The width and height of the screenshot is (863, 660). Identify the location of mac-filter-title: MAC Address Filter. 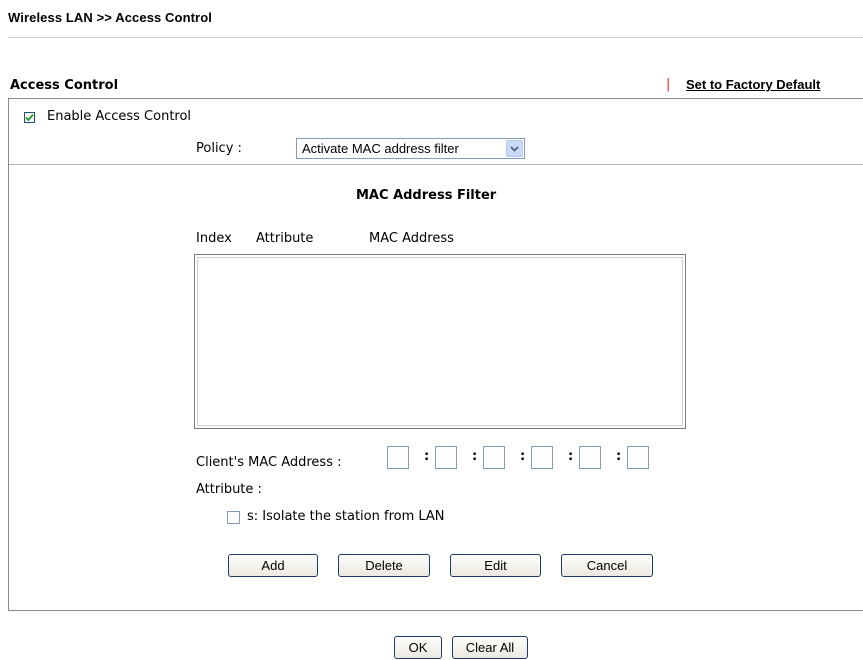
(426, 195).